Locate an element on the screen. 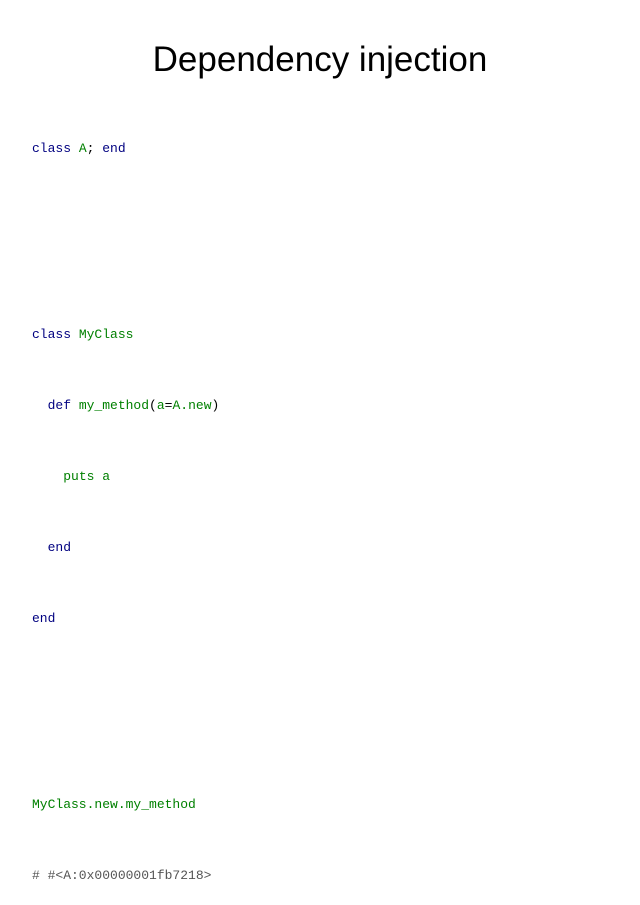 The width and height of the screenshot is (640, 905). param-name: a is located at coordinates (160, 405).